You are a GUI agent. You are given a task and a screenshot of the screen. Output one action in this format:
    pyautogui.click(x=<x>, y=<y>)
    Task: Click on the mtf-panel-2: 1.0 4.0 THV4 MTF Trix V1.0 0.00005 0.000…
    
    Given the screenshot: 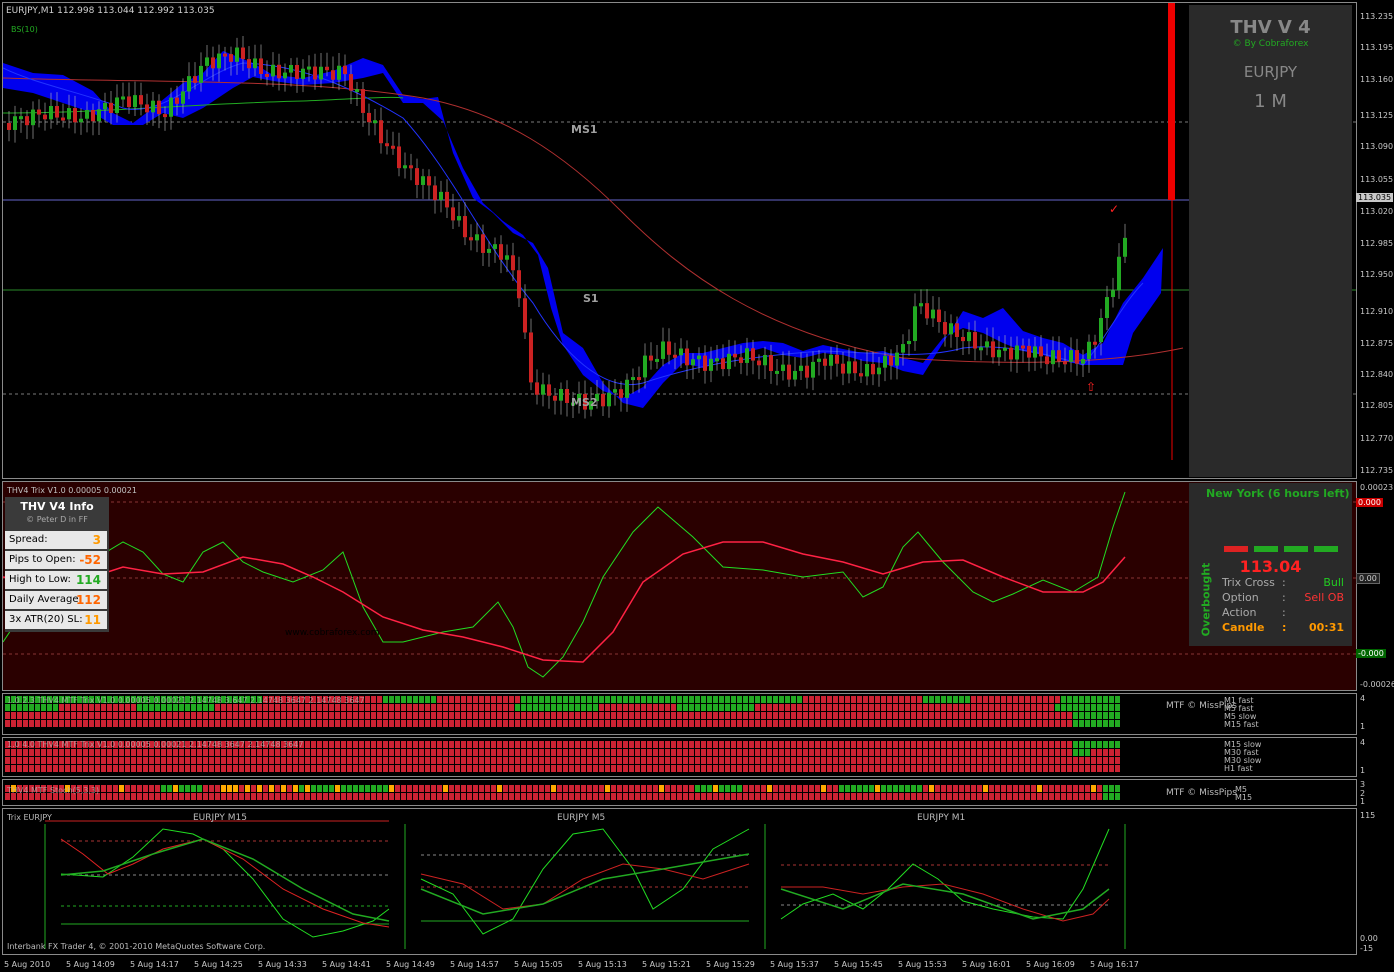 What is the action you would take?
    pyautogui.click(x=679, y=757)
    